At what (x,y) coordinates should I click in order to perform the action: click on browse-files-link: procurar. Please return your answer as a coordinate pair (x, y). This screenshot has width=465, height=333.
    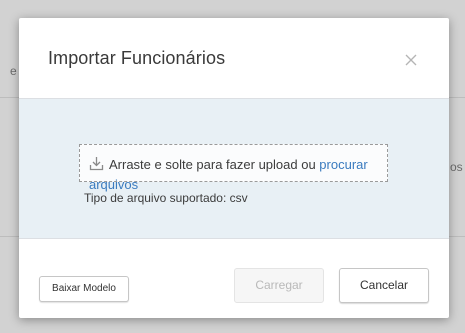
    Looking at the image, I should click on (343, 164).